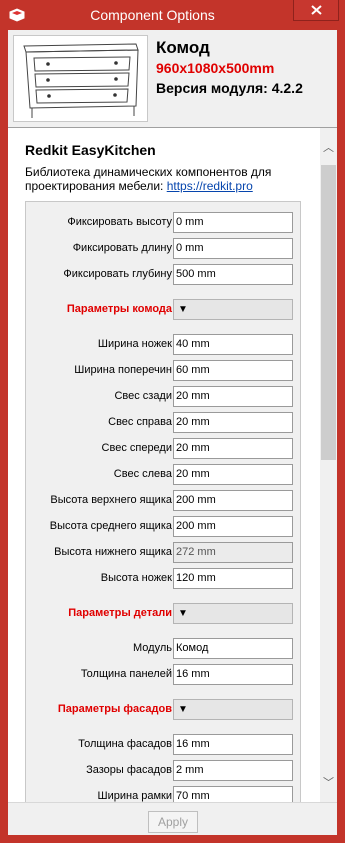  I want to click on option-input: Комод, so click(233, 648).